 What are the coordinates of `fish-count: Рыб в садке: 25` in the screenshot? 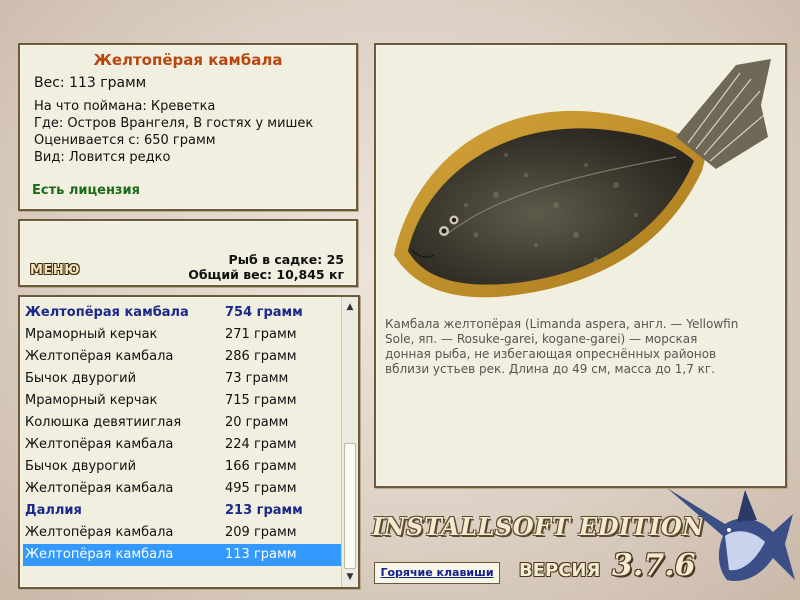 It's located at (286, 259).